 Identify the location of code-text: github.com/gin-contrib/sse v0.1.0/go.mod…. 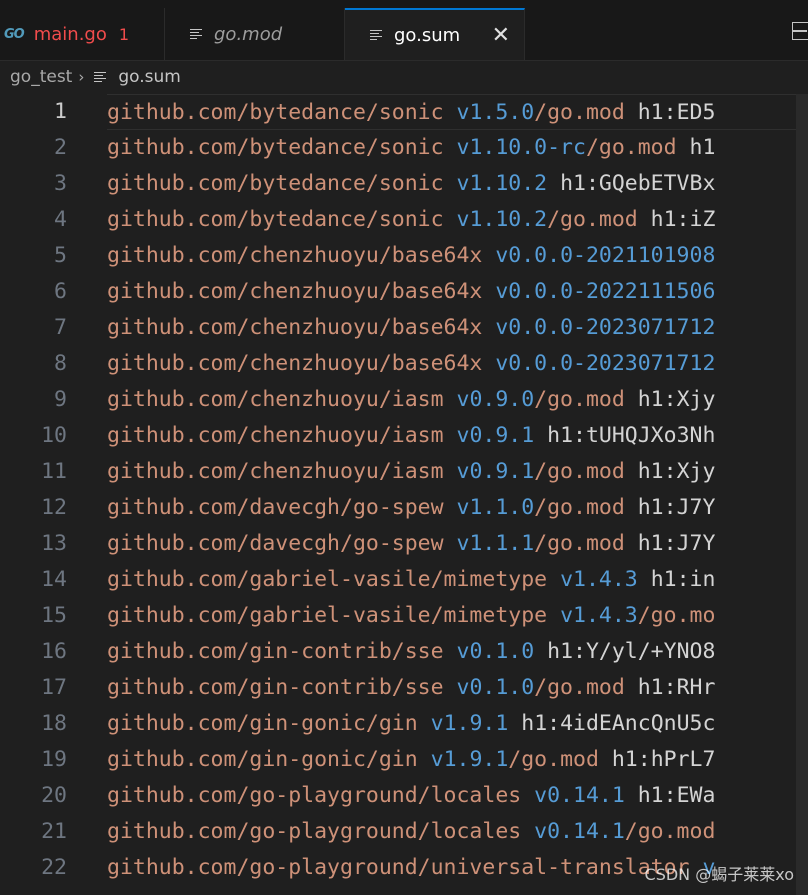
(451, 688).